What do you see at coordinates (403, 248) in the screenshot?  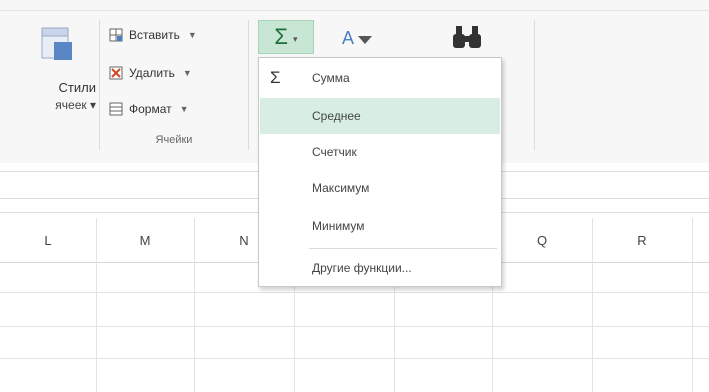 I see `menu-separator` at bounding box center [403, 248].